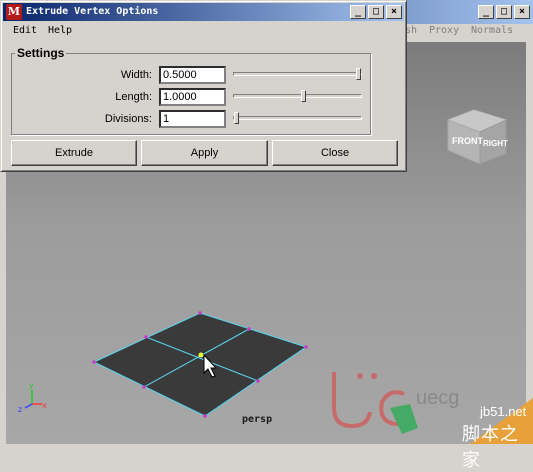 The image size is (533, 472). What do you see at coordinates (297, 74) in the screenshot?
I see `width-slider` at bounding box center [297, 74].